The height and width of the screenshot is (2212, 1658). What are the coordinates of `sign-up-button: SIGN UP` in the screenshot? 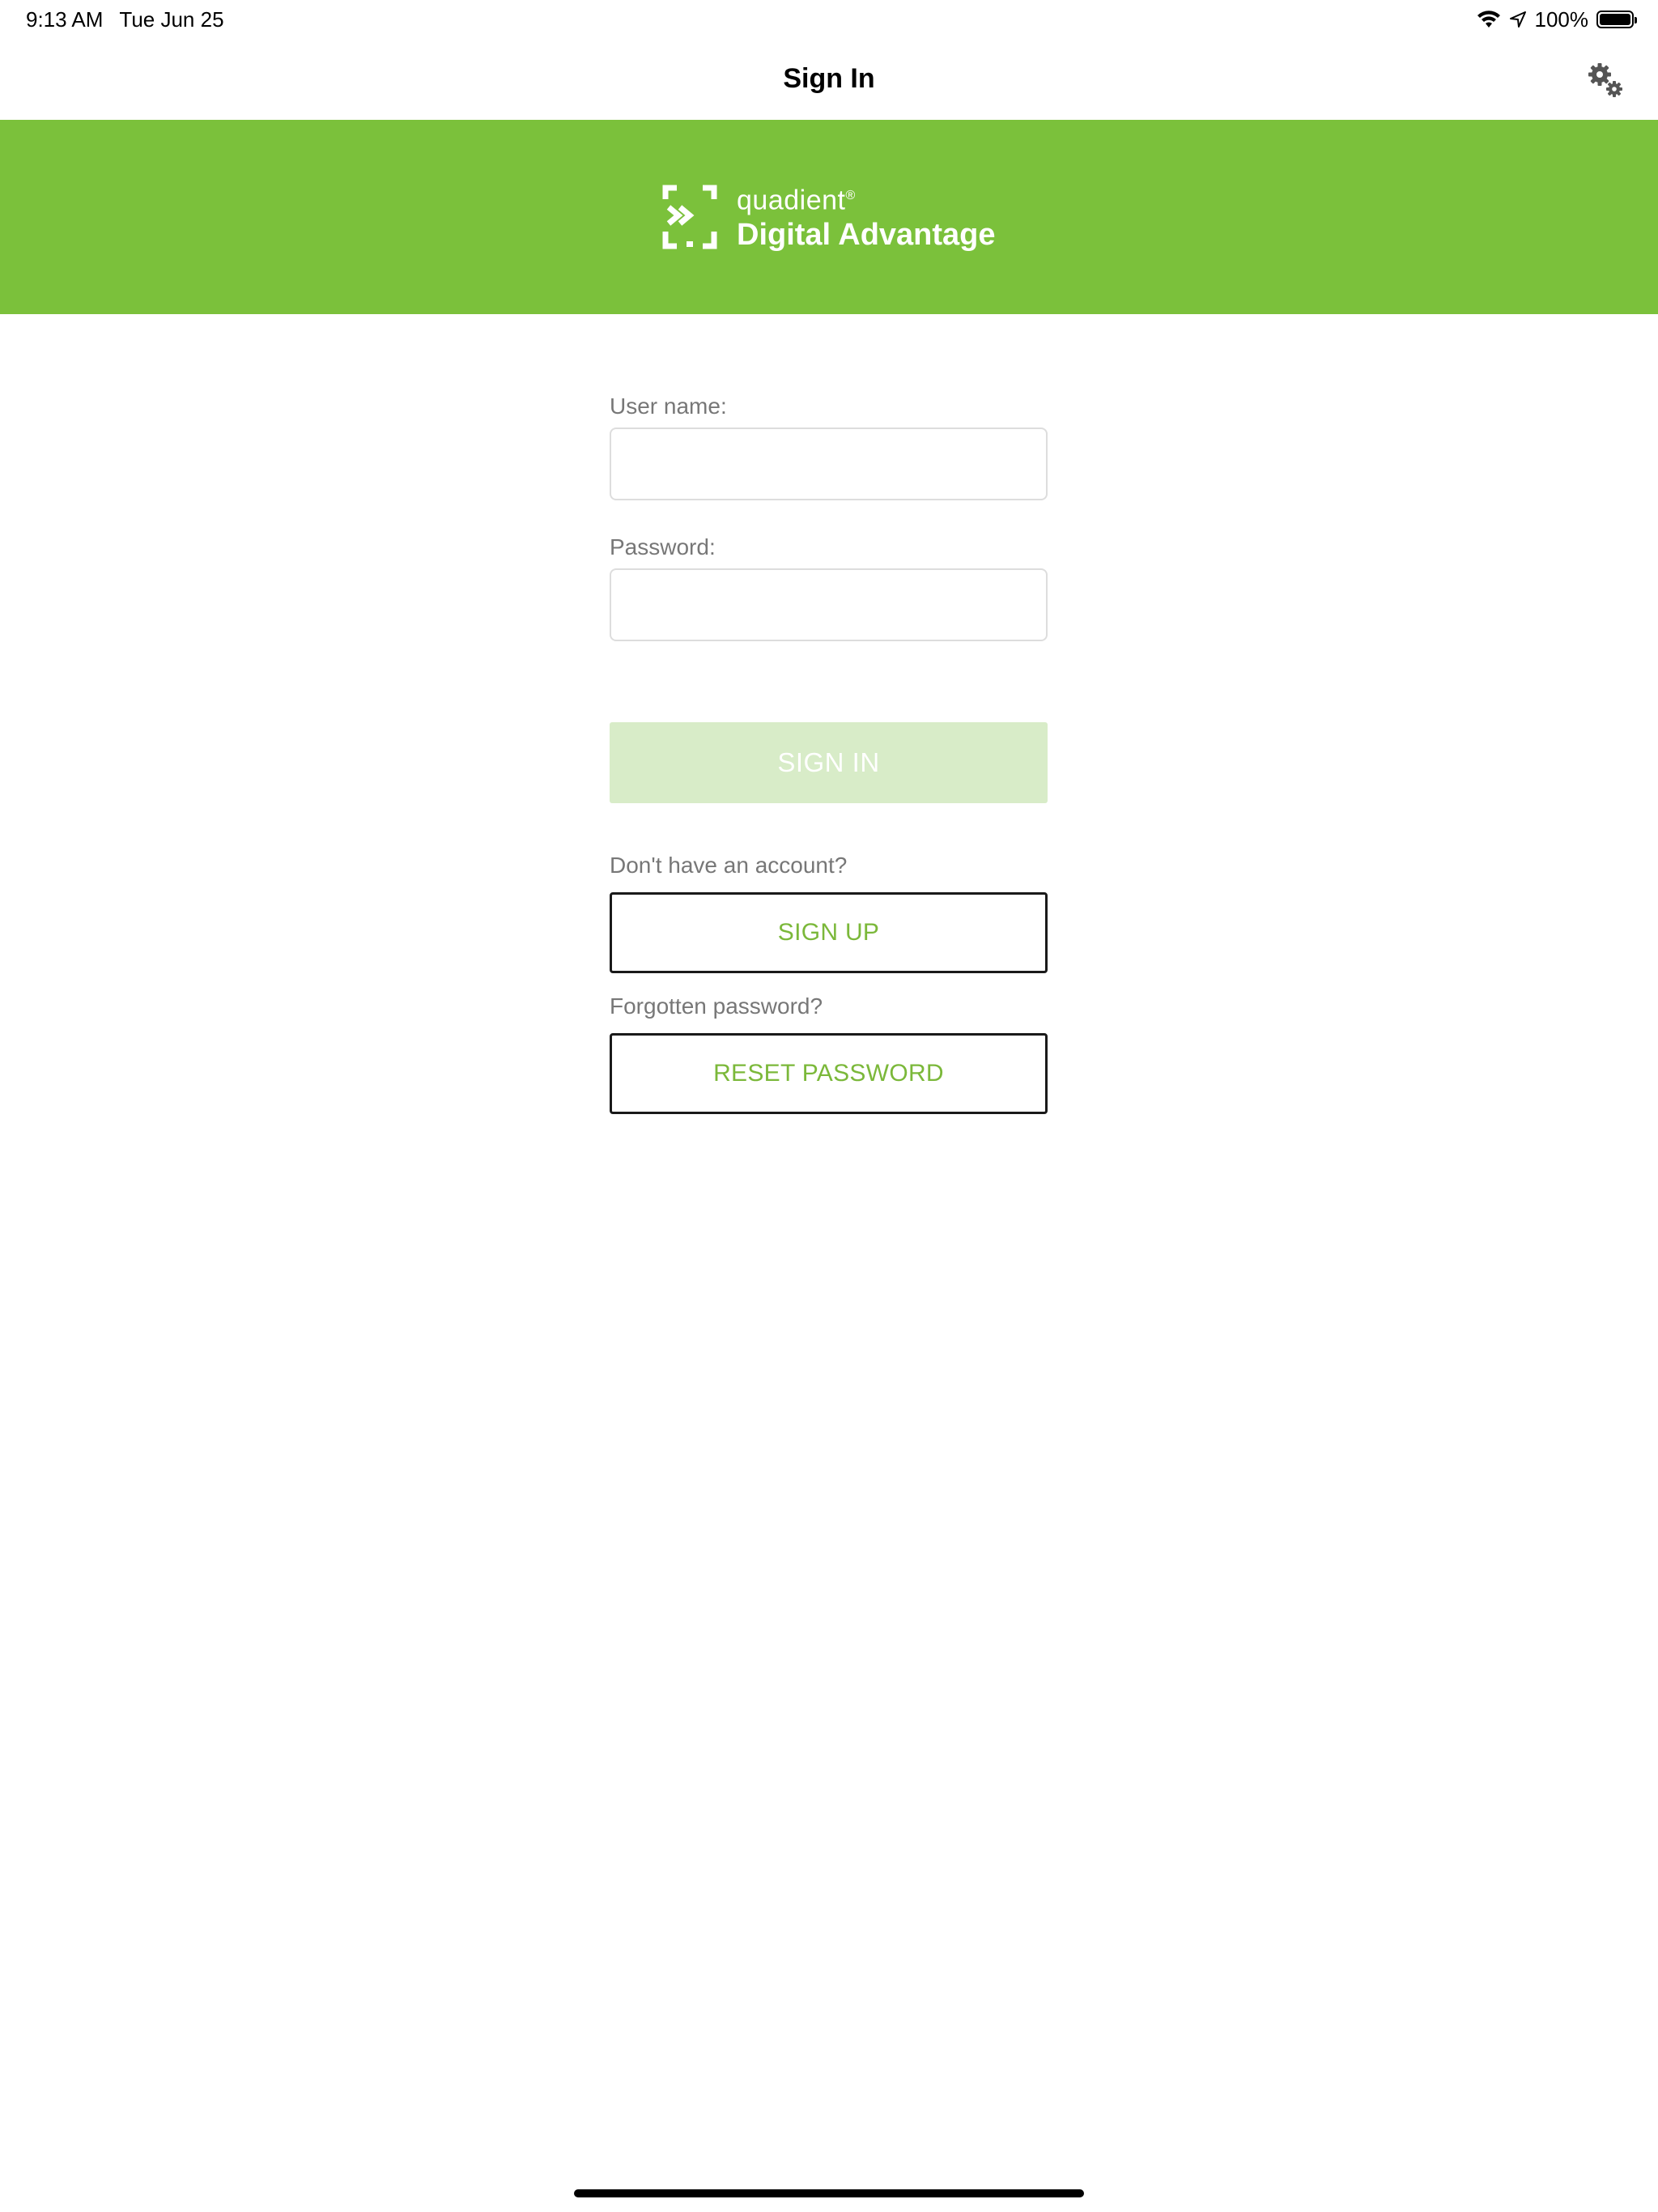 It's located at (829, 933).